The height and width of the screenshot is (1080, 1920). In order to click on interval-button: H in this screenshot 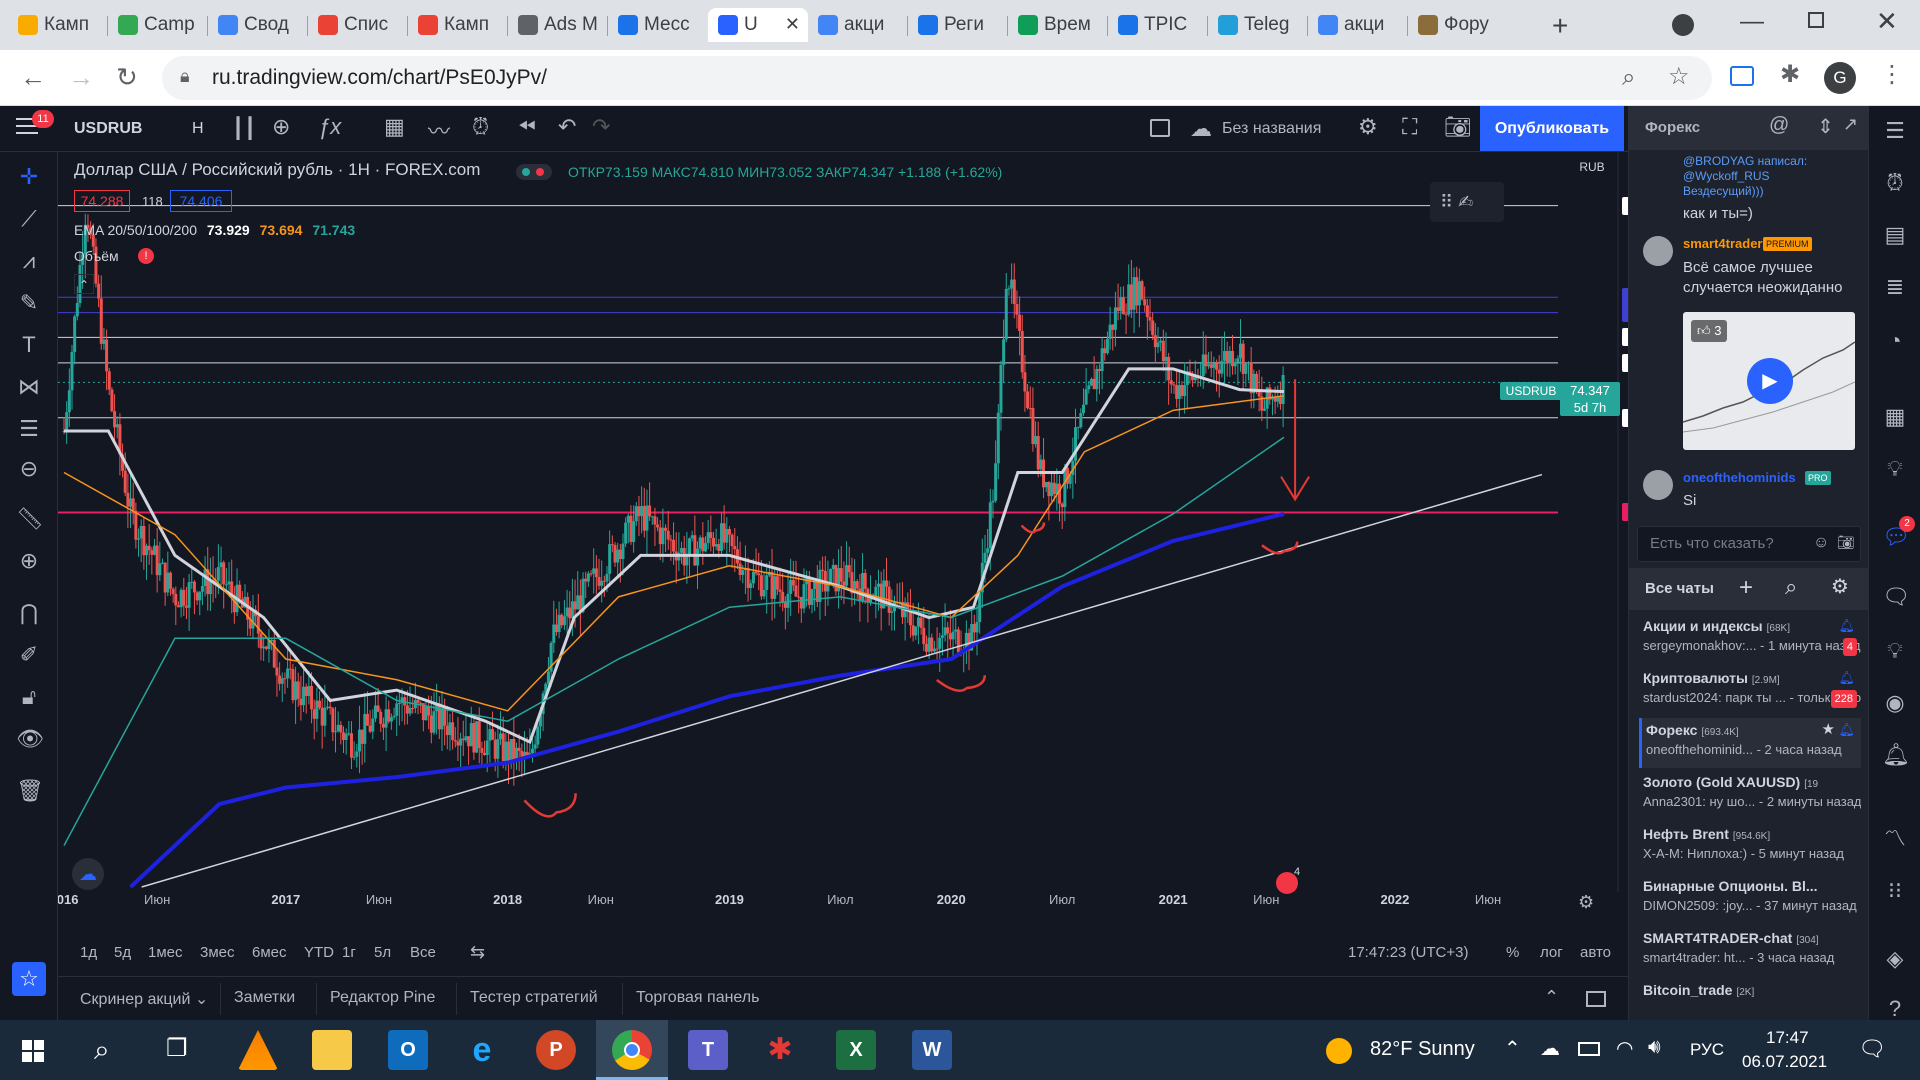, I will do `click(198, 129)`.